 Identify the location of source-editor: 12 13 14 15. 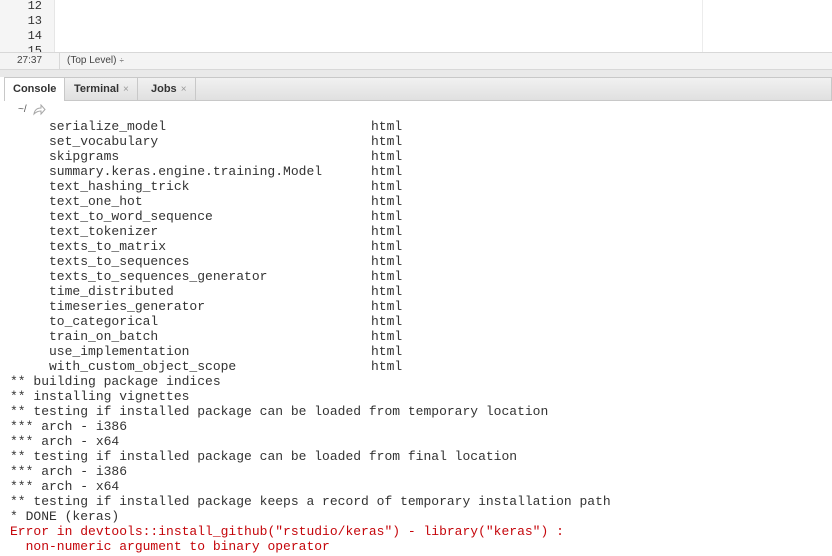
(416, 26).